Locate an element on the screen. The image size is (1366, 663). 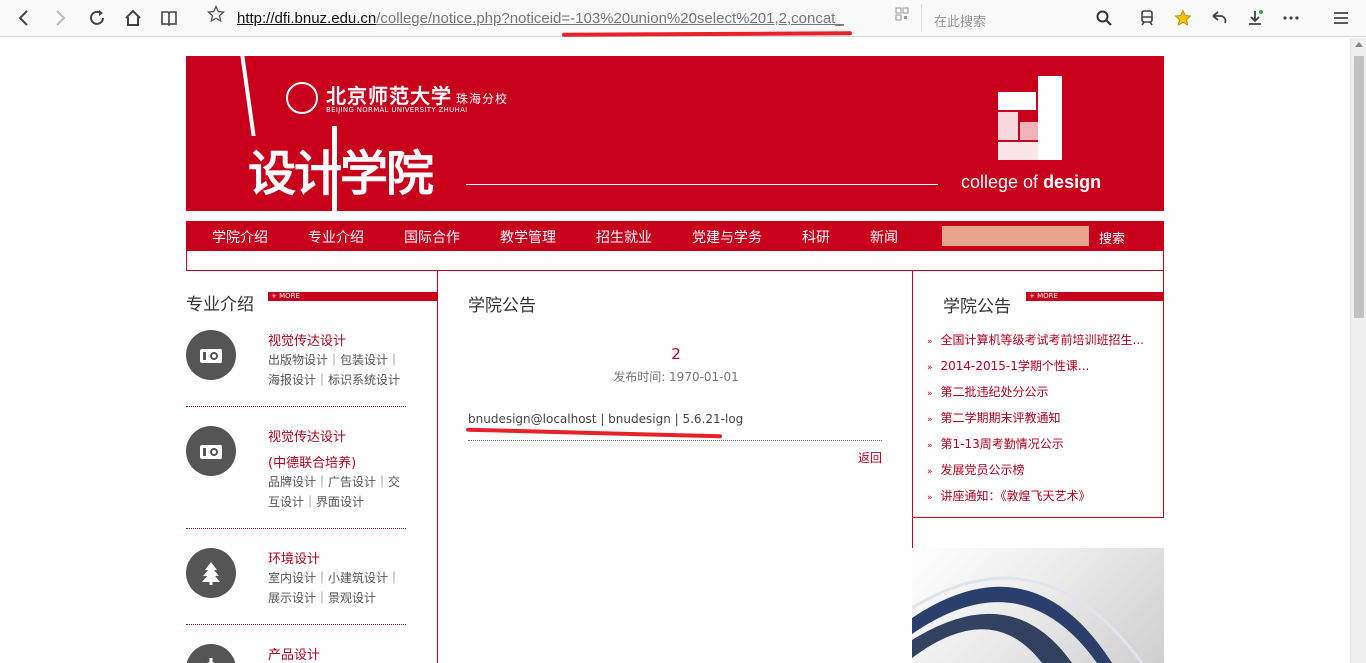
more-dots-icon is located at coordinates (1291, 18).